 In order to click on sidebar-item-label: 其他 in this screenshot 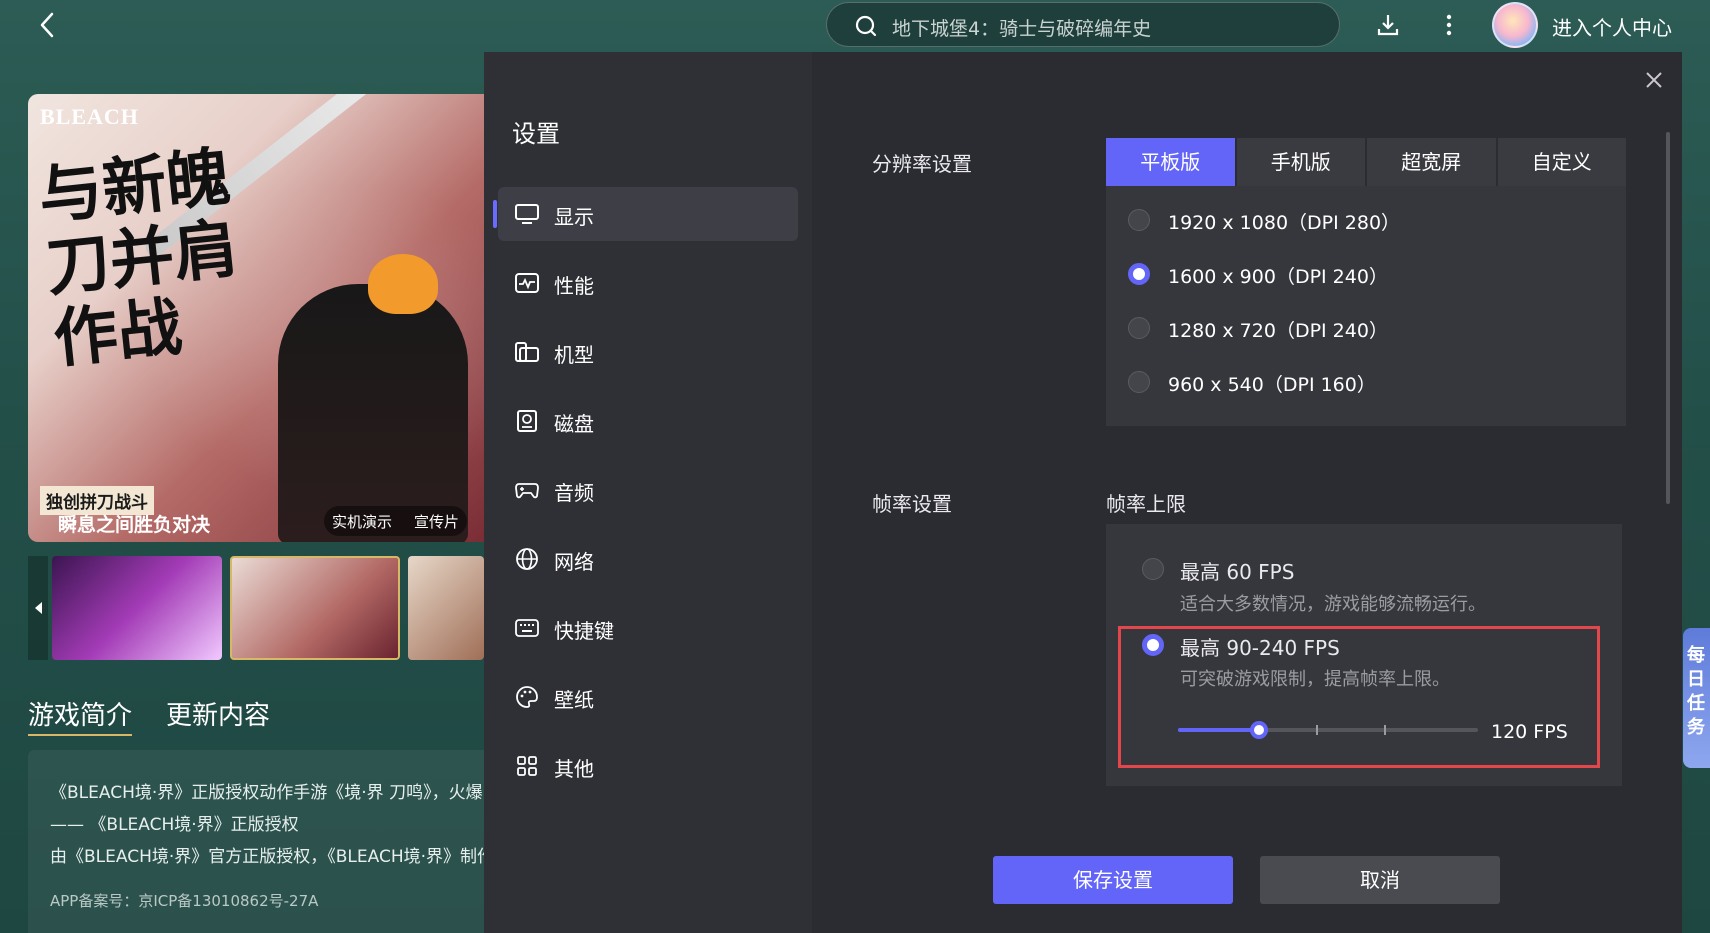, I will do `click(574, 769)`.